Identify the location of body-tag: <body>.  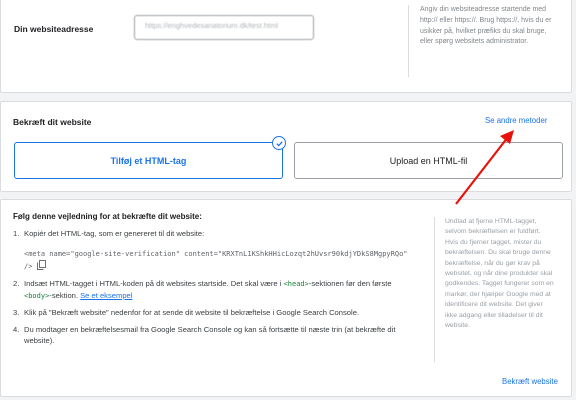
(37, 296).